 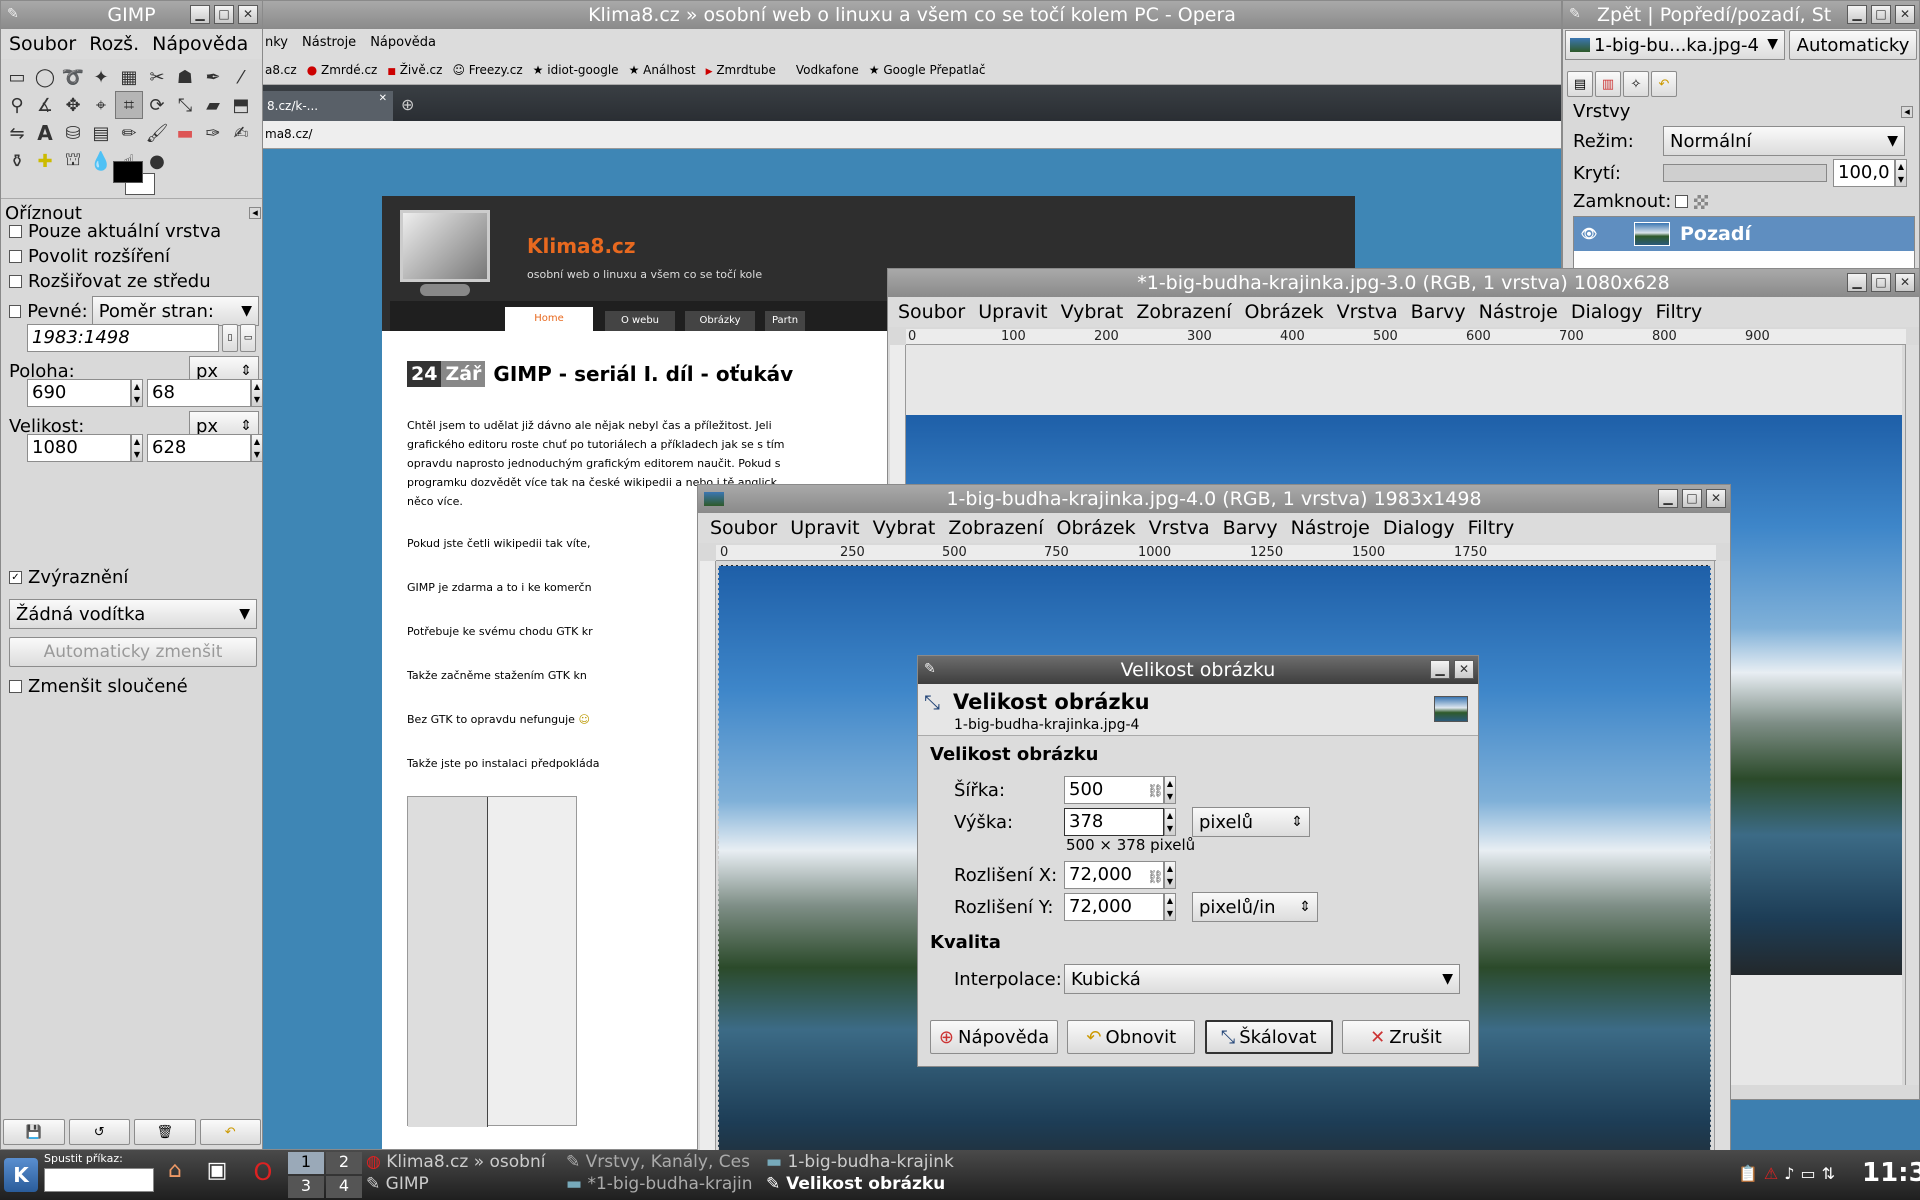 What do you see at coordinates (131, 15) in the screenshot?
I see `toolbox-titlebar: ✎ GIMP ▁ □ ✕` at bounding box center [131, 15].